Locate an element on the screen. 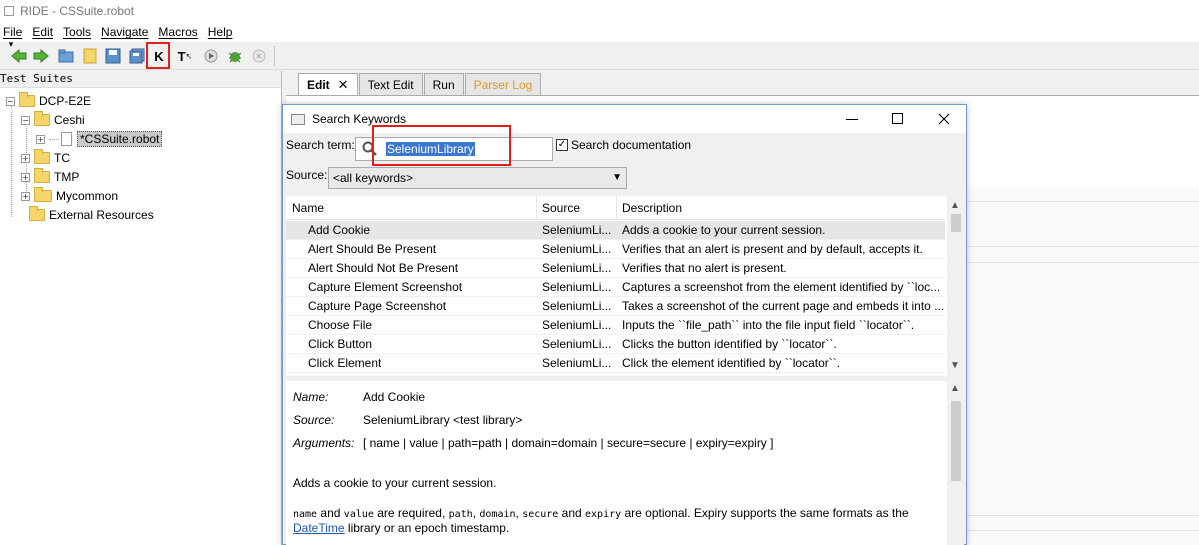 Image resolution: width=1199 pixels, height=545 pixels. search-term-label: Search term: is located at coordinates (320, 145).